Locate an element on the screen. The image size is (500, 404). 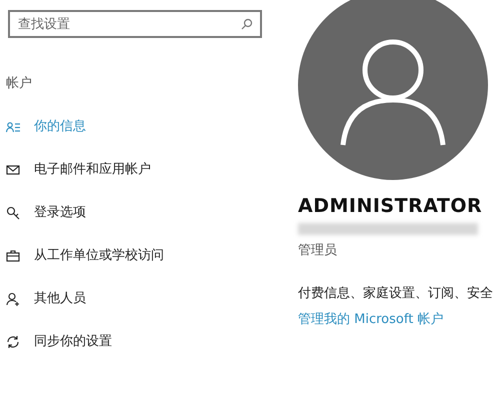
sidebar-item: 你的信息 is located at coordinates (134, 127).